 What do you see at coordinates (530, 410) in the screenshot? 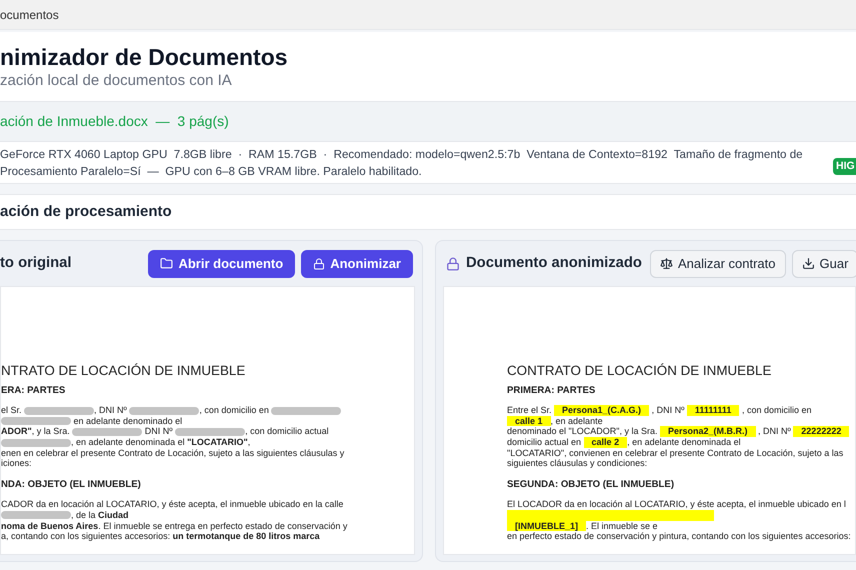
I see `document-text: Entre el Sr.` at bounding box center [530, 410].